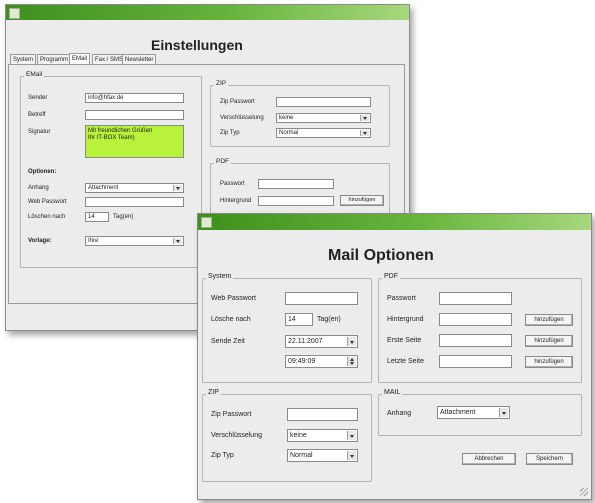 The height and width of the screenshot is (503, 595). I want to click on send-date-picker: 22.11.2007, so click(321, 341).